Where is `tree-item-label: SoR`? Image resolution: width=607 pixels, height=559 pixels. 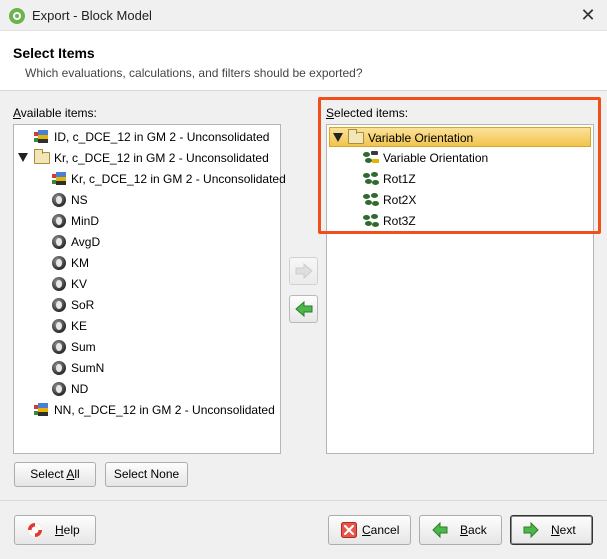 tree-item-label: SoR is located at coordinates (83, 305).